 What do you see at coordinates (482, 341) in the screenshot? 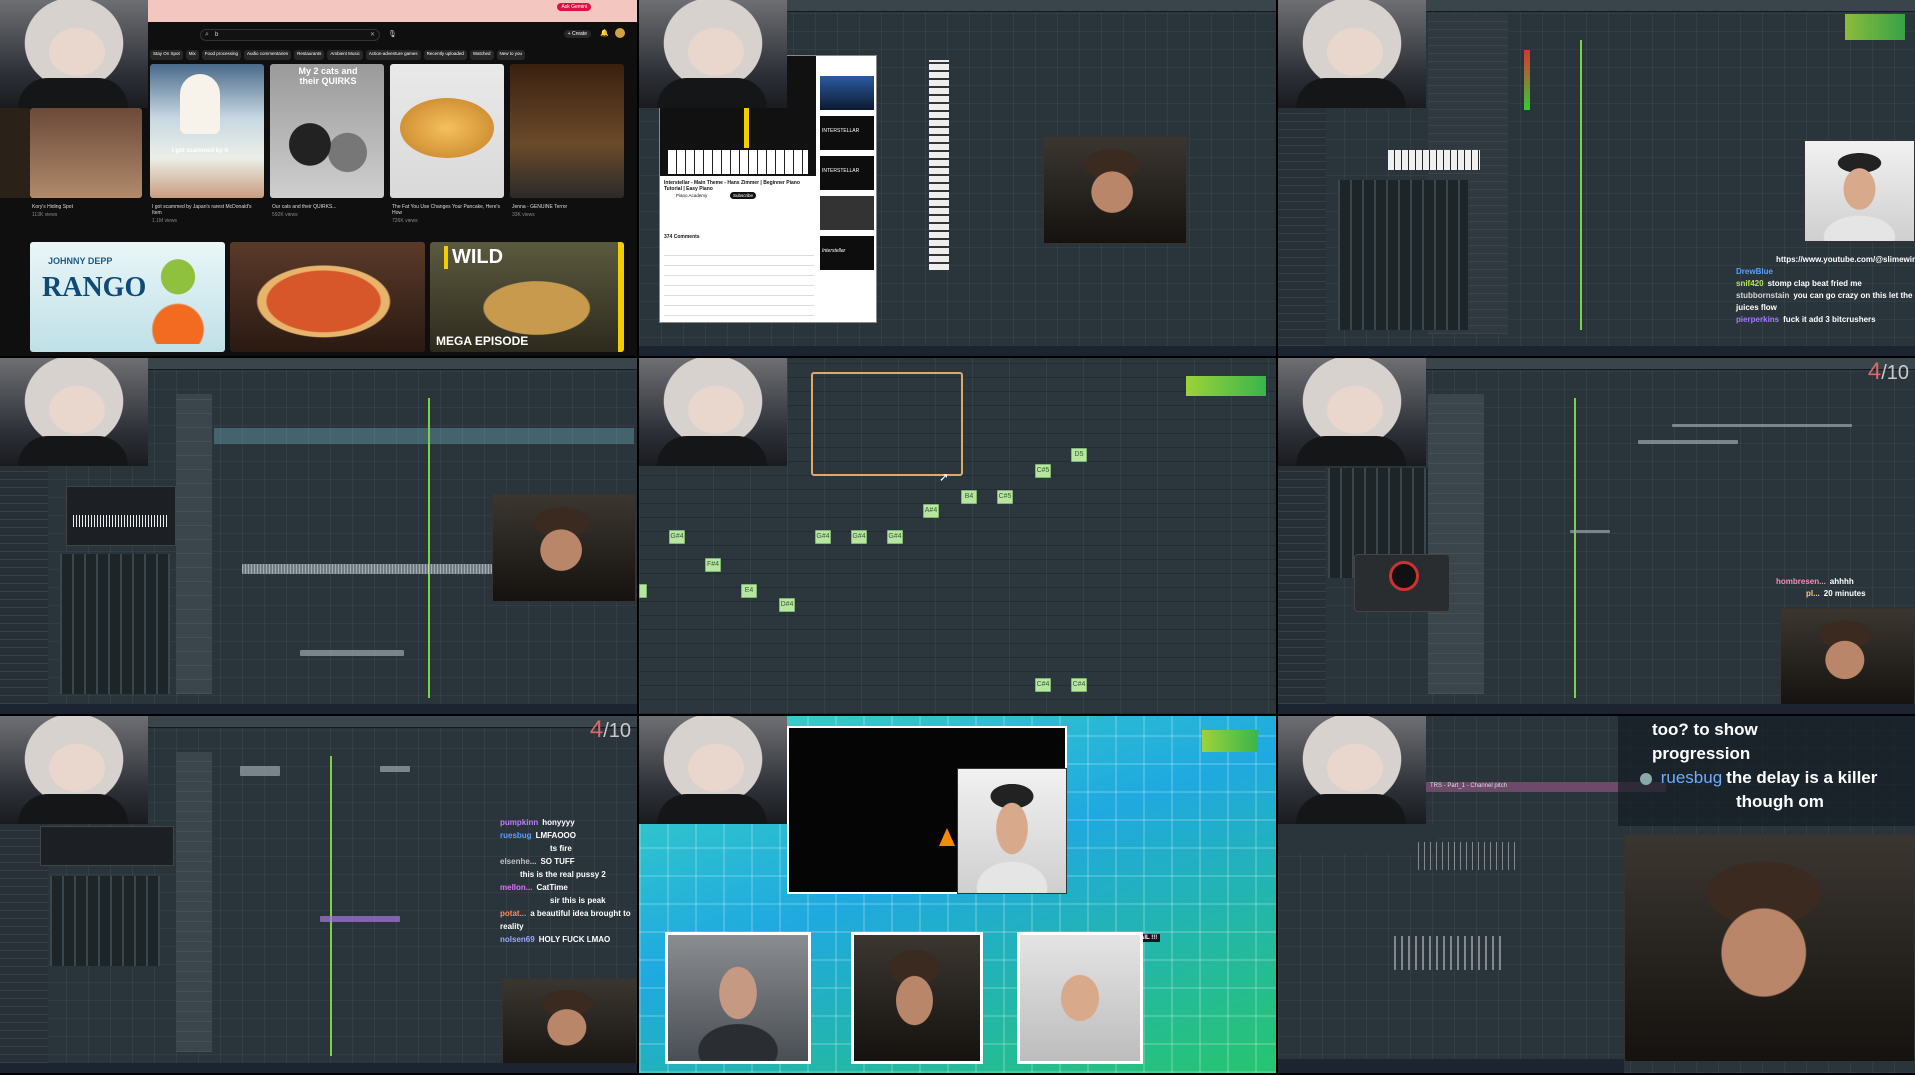
I see `mega-episode: MEGA EPISODE` at bounding box center [482, 341].